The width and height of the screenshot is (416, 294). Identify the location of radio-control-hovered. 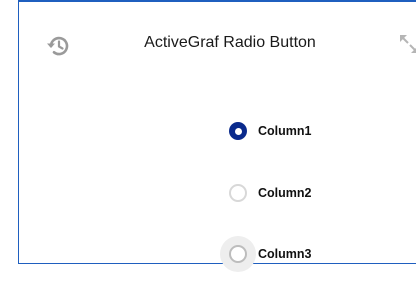
(238, 254).